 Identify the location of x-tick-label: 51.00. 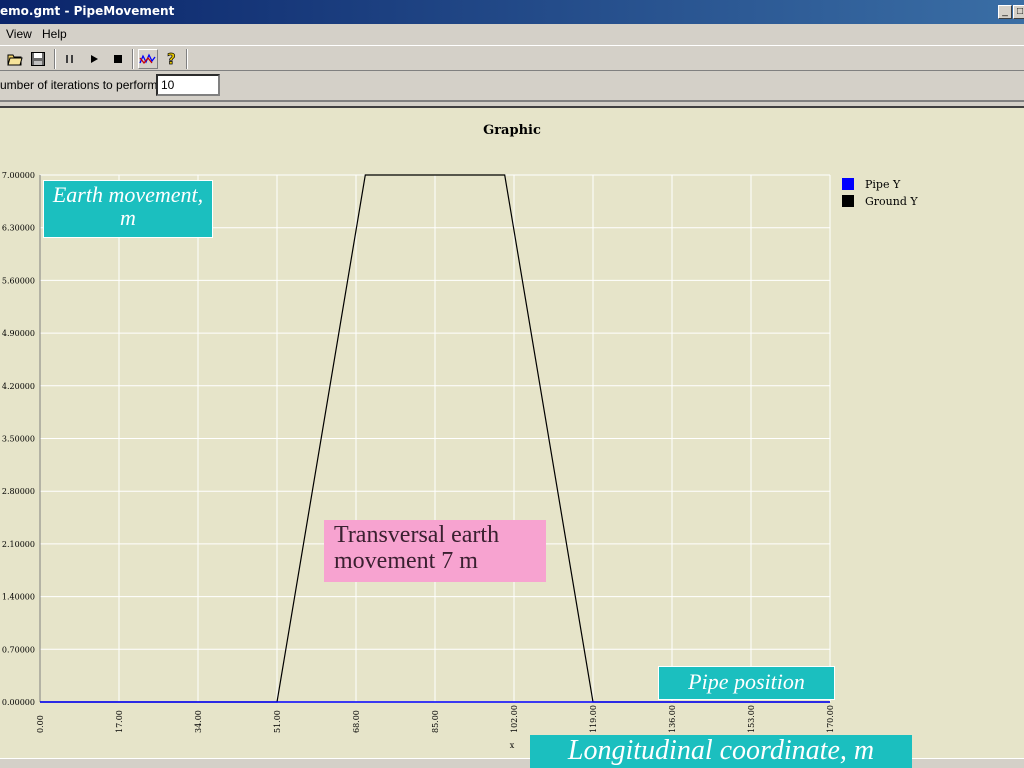
(277, 721).